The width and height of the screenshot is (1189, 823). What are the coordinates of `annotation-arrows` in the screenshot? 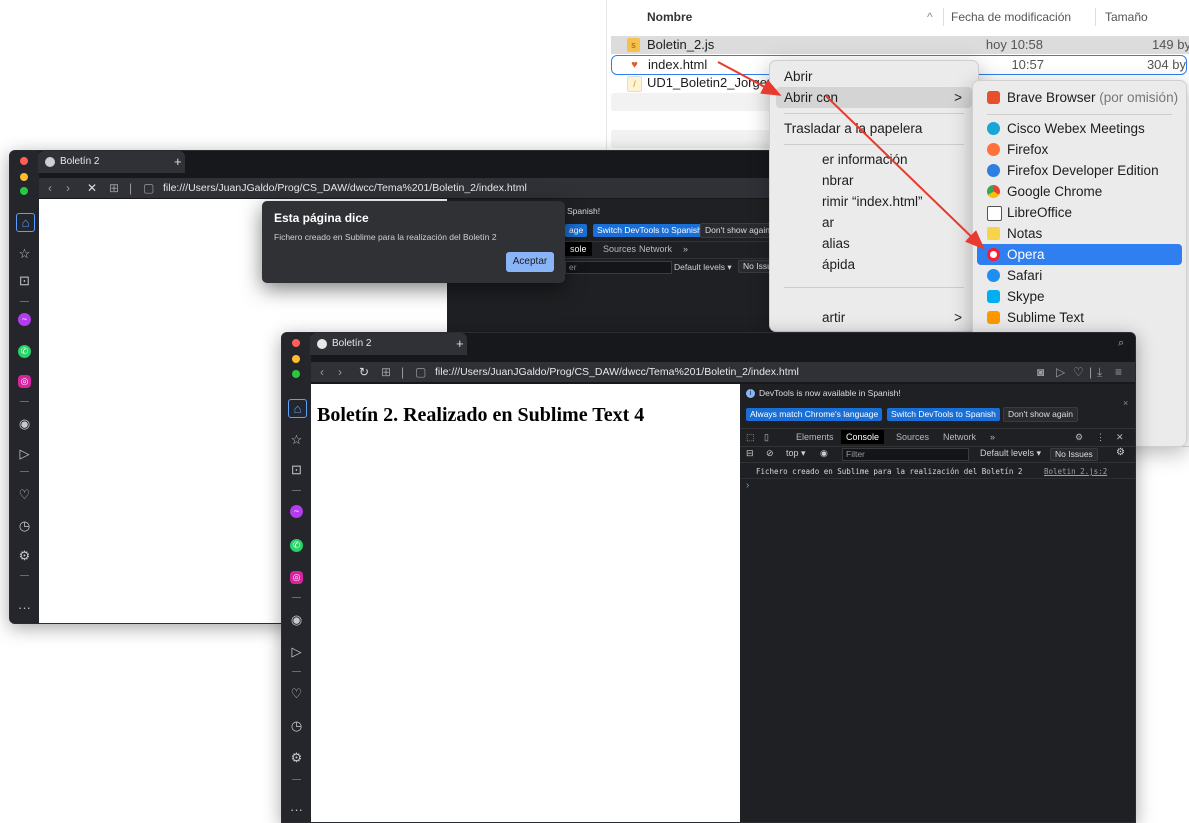 It's located at (851, 155).